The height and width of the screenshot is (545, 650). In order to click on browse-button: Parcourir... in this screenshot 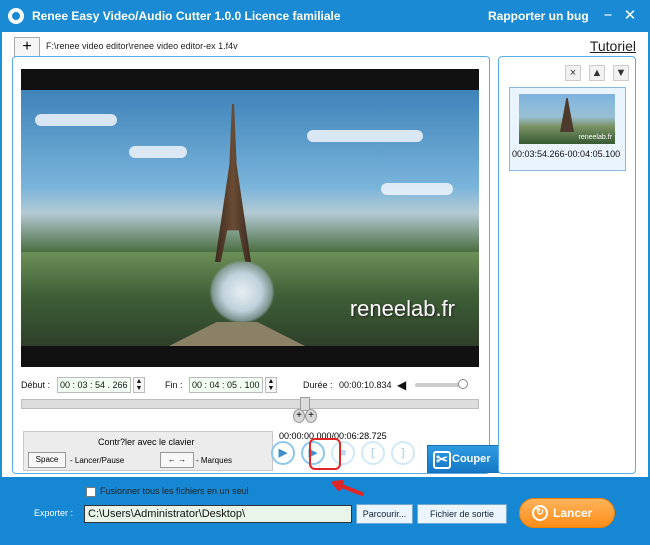, I will do `click(384, 514)`.